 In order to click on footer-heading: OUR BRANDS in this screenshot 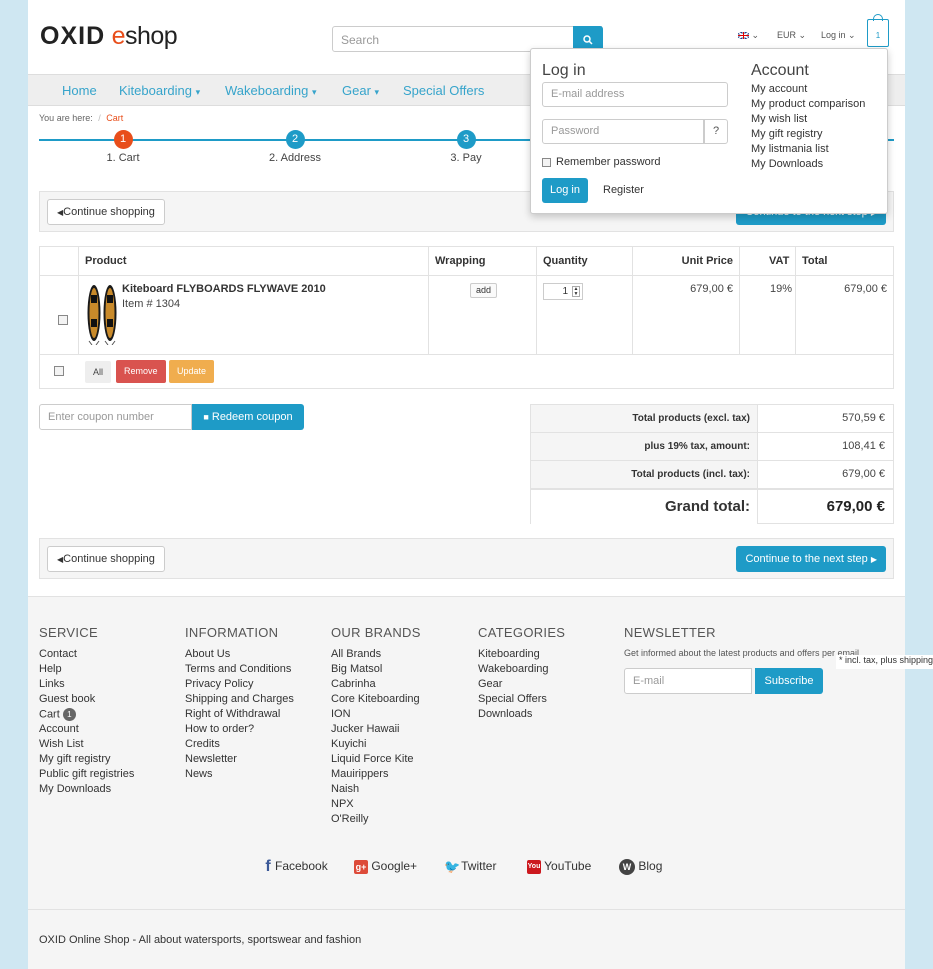, I will do `click(376, 632)`.